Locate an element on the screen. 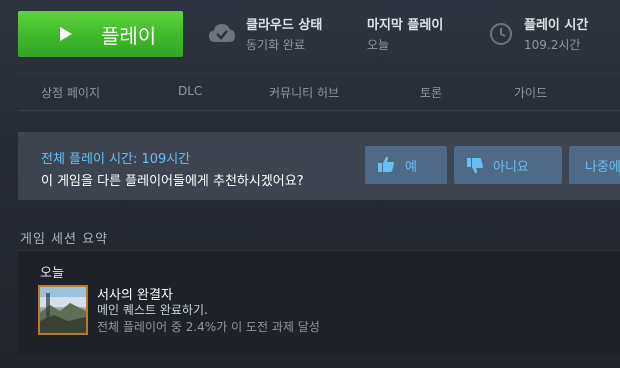 The width and height of the screenshot is (620, 368). recommendation-question: 이 게임을 다른 플레이어들에게 추천하시겠어요? is located at coordinates (172, 181).